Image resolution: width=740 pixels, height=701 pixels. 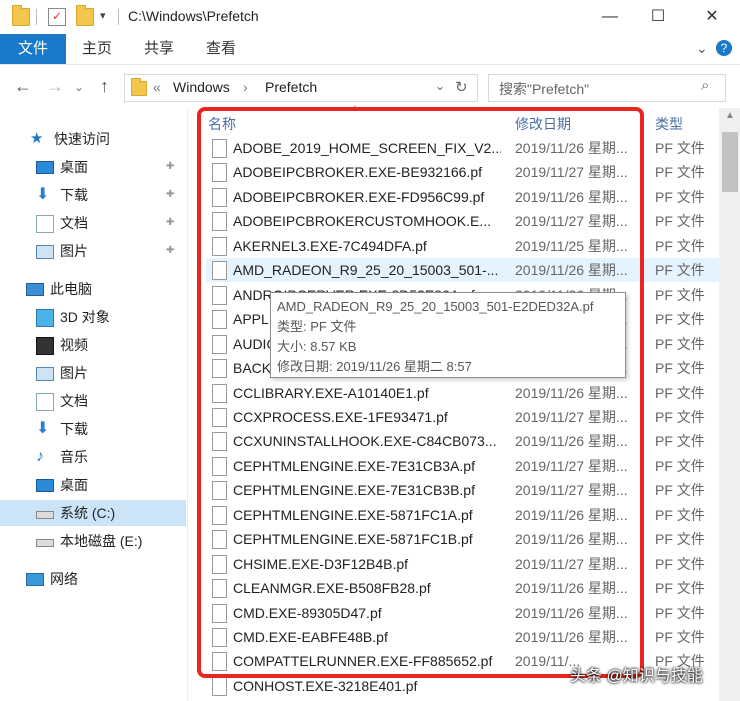 I want to click on chevron-down-icon: ⌄, so click(x=440, y=86).